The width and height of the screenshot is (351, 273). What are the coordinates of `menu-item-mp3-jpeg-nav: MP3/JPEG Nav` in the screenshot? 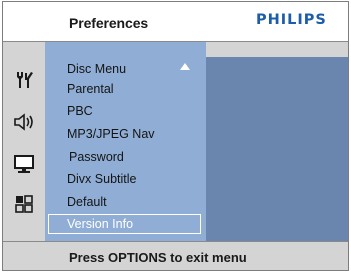 It's located at (111, 134).